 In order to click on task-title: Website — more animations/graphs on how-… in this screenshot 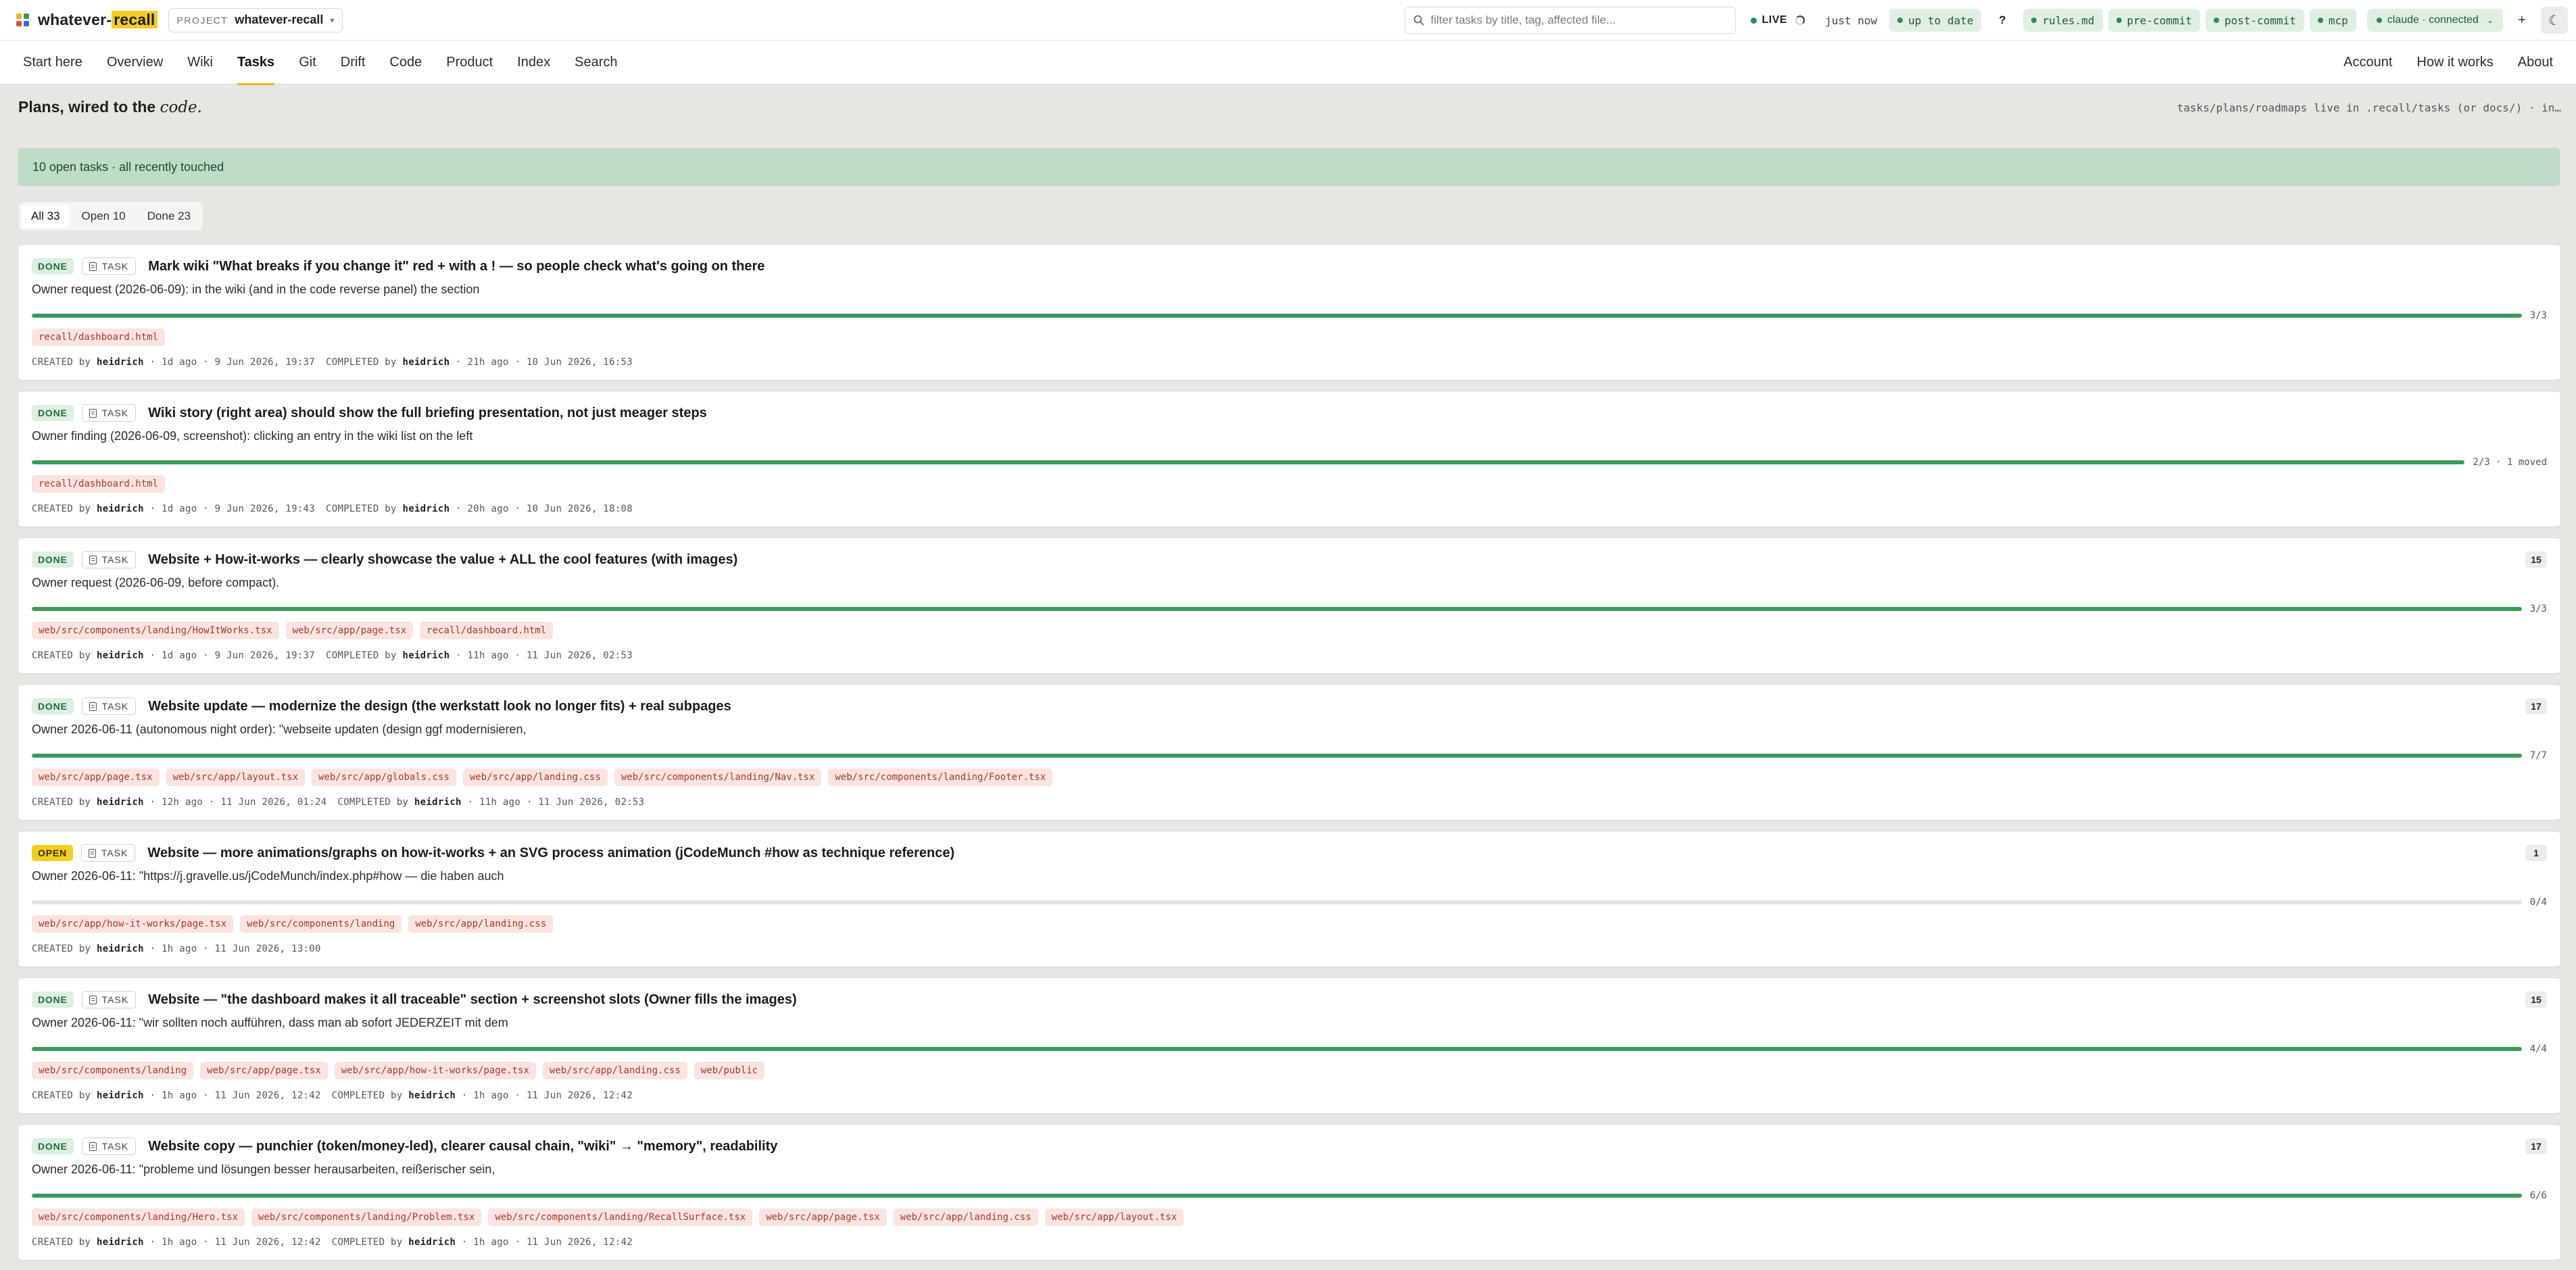, I will do `click(550, 853)`.